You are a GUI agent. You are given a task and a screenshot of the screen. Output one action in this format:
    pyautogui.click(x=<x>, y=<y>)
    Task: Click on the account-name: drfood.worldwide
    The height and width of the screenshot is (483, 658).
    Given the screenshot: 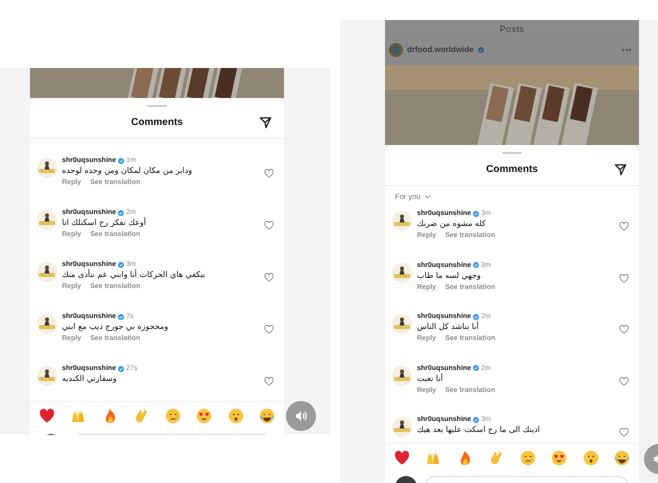 What is the action you would take?
    pyautogui.click(x=440, y=49)
    